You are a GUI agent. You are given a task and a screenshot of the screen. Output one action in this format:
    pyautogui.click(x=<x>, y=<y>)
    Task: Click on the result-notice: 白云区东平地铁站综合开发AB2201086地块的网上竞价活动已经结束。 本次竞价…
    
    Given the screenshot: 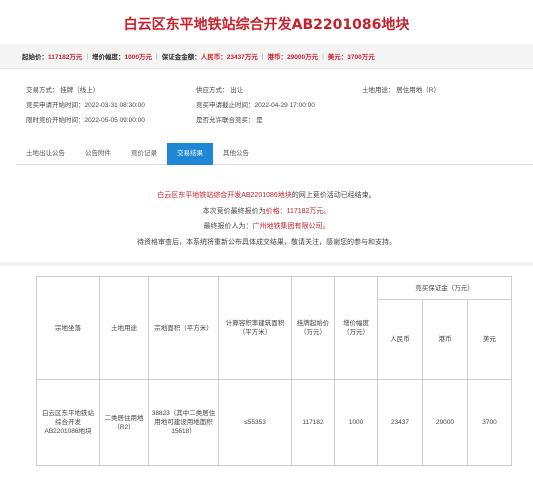 What is the action you would take?
    pyautogui.click(x=266, y=219)
    